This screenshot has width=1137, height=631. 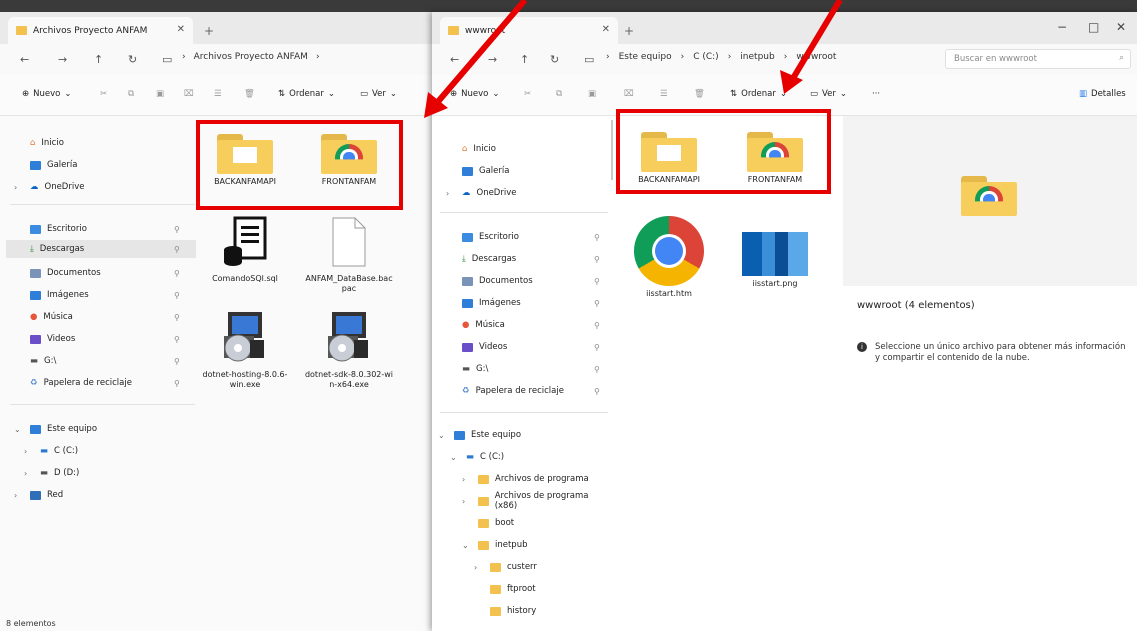 What do you see at coordinates (775, 260) in the screenshot?
I see `file-item-iisstart-png: iisstart.png` at bounding box center [775, 260].